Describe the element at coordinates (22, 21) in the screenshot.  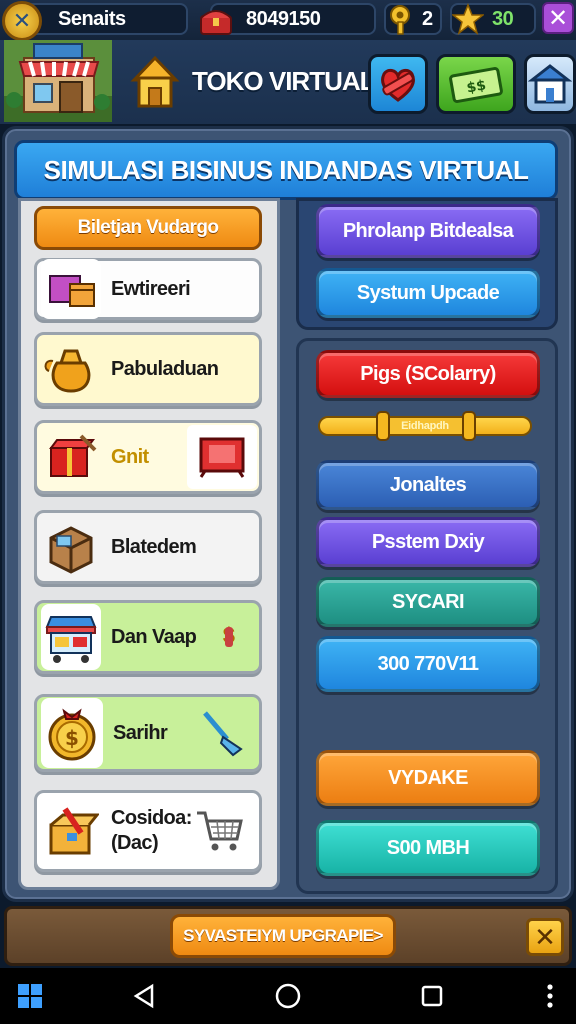
I see `player-rank-icon: ✕` at that location.